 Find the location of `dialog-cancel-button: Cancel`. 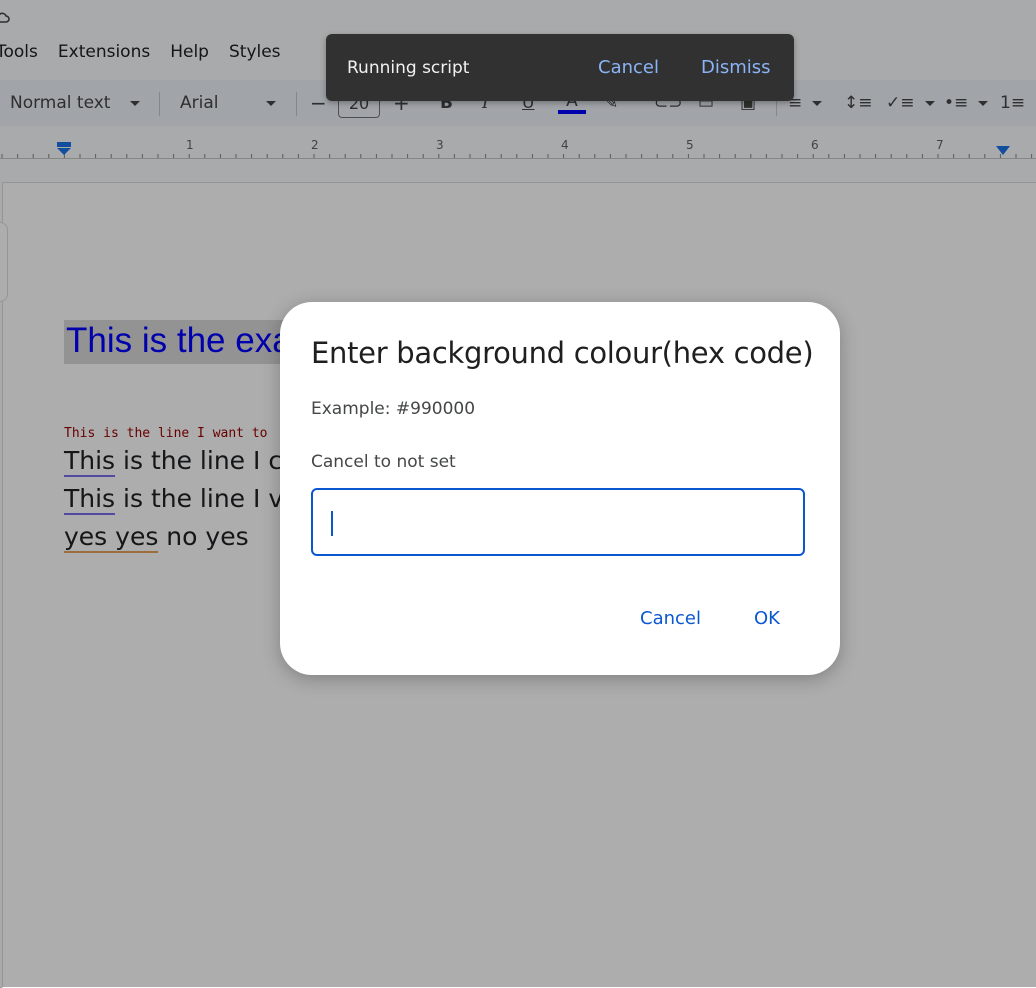

dialog-cancel-button: Cancel is located at coordinates (670, 618).